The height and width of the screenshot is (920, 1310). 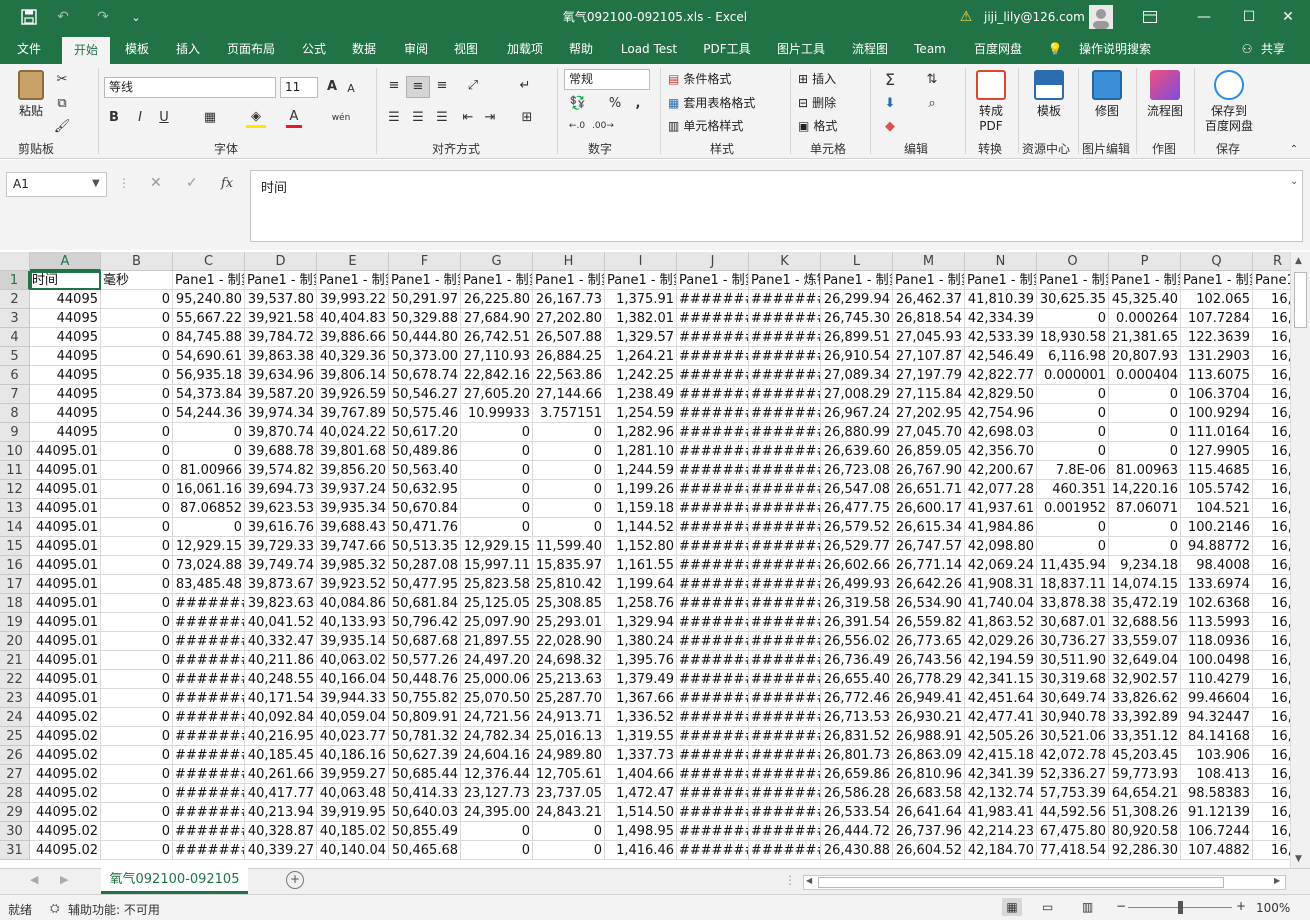 I want to click on data-cell: 24,604.16, so click(x=497, y=755).